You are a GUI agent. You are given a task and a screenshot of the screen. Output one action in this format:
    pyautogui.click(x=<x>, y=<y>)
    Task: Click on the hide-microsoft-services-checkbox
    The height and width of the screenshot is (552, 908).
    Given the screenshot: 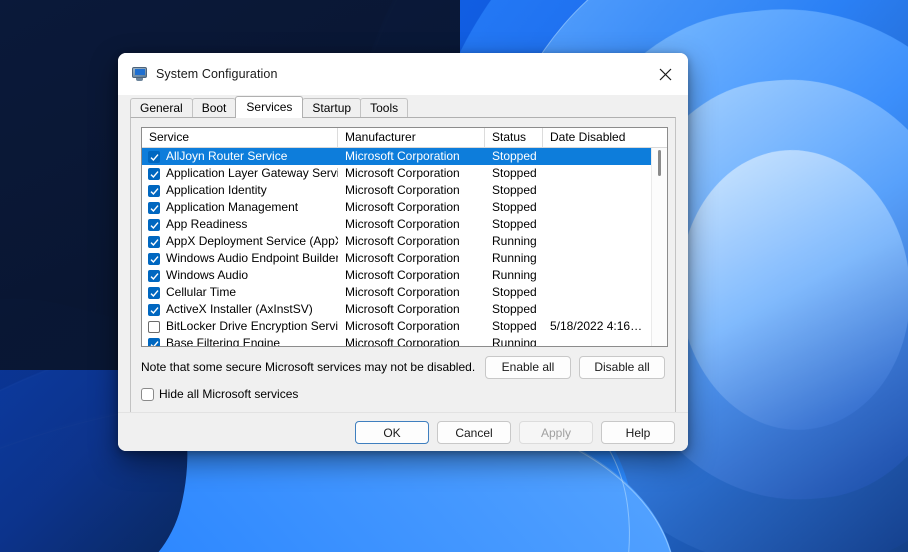 What is the action you would take?
    pyautogui.click(x=147, y=394)
    